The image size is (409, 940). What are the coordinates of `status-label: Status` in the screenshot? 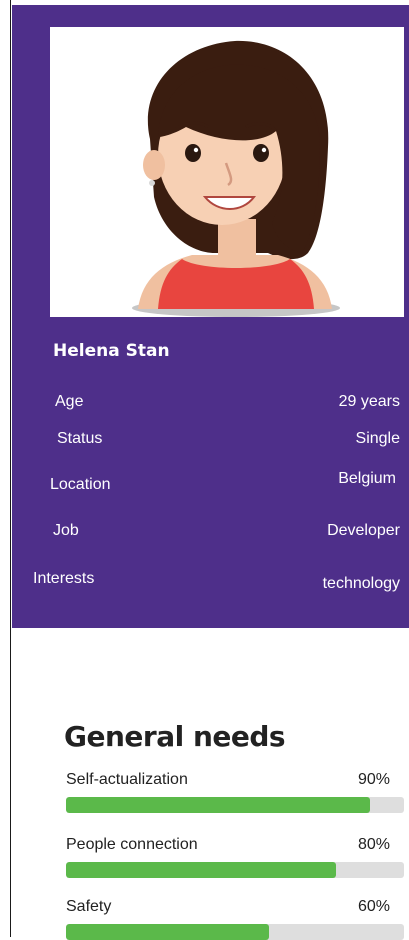 It's located at (80, 438).